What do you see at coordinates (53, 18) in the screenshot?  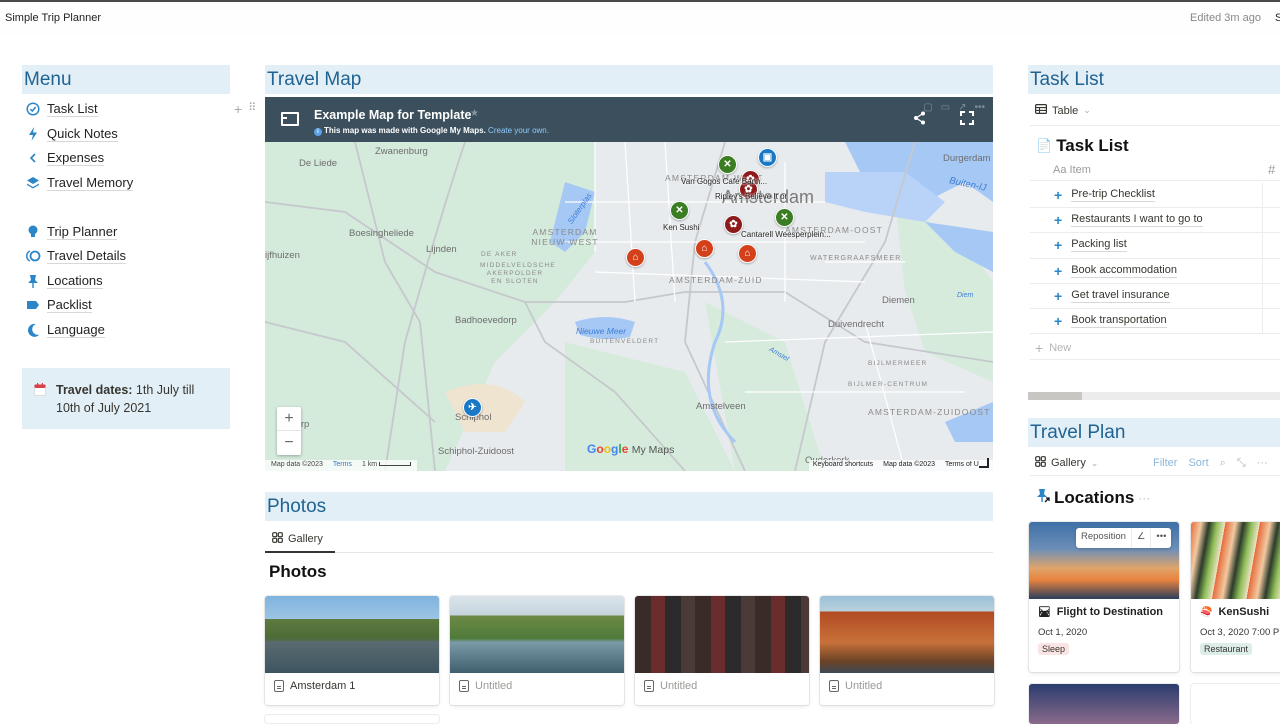 I see `page-breadcrumb: Simple Trip Planner` at bounding box center [53, 18].